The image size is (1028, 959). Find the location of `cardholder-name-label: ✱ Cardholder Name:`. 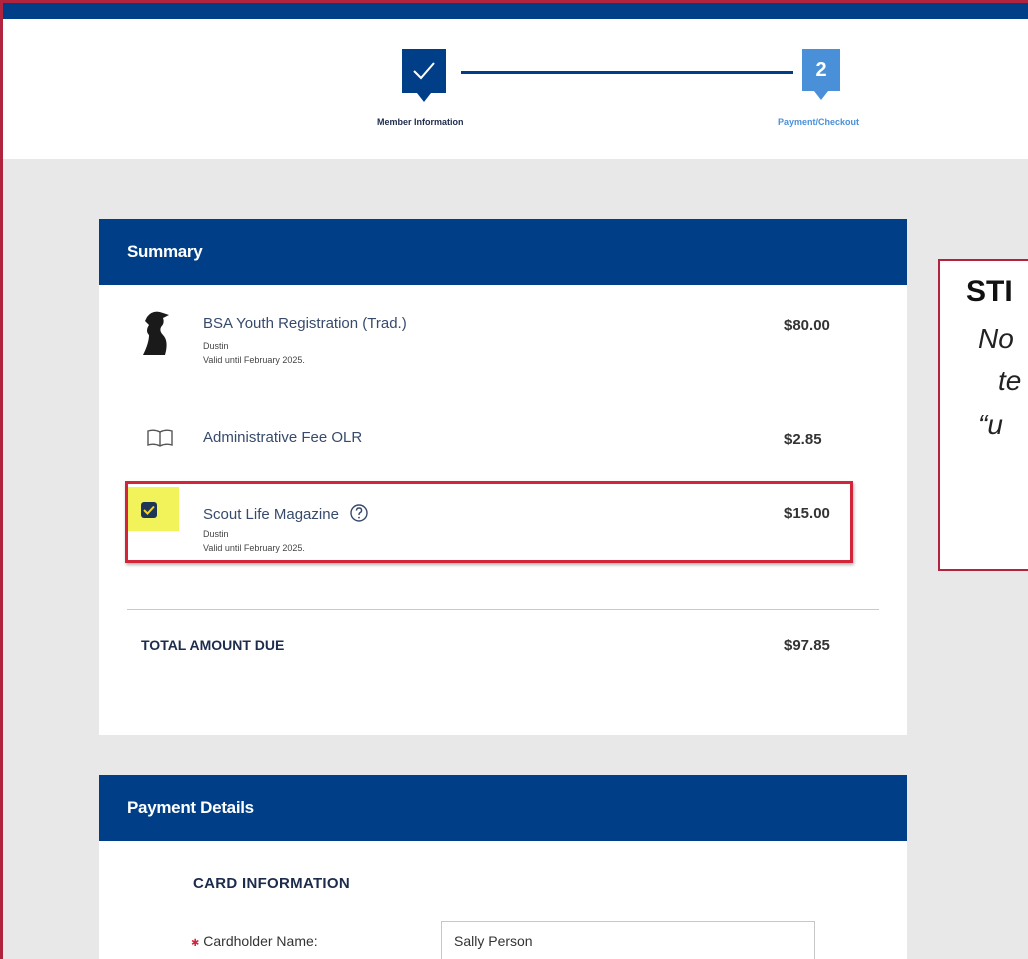

cardholder-name-label: ✱ Cardholder Name: is located at coordinates (254, 941).